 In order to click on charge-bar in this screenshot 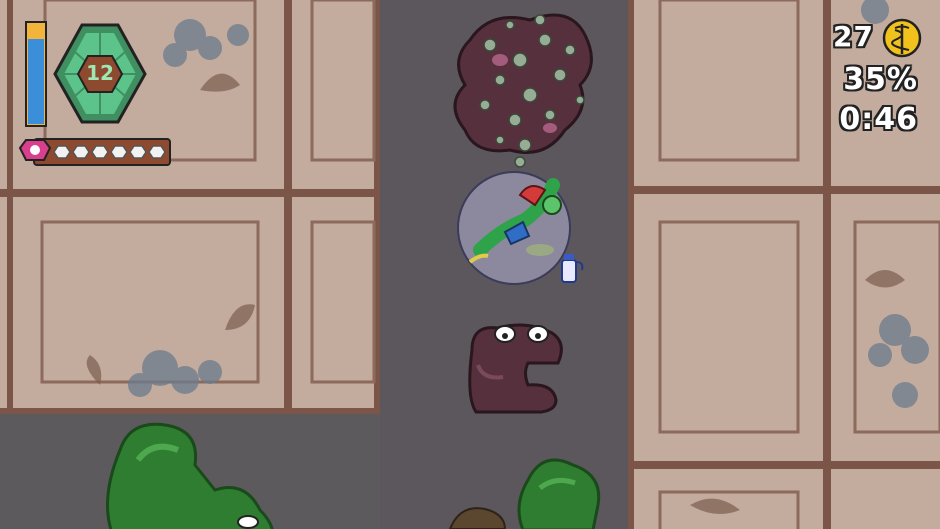, I will do `click(94, 152)`.